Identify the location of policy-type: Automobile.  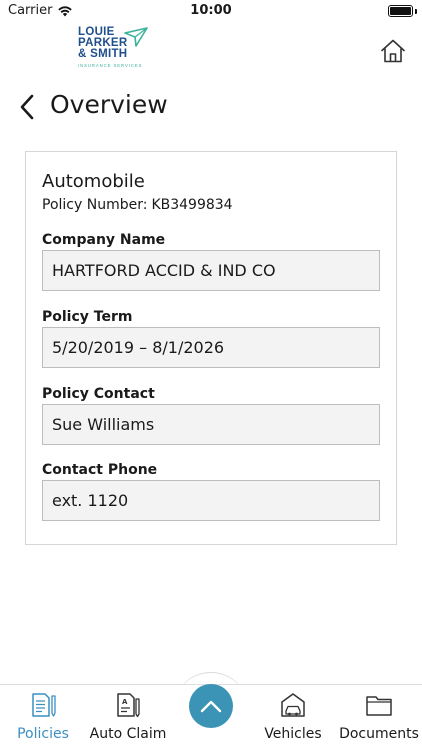
(93, 181).